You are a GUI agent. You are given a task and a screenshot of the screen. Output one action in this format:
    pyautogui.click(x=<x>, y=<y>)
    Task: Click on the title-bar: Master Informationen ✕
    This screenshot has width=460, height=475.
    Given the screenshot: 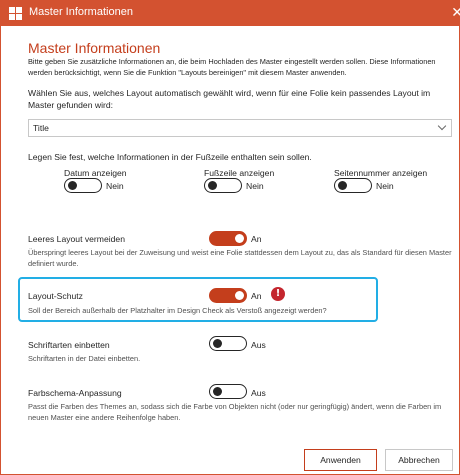 What is the action you would take?
    pyautogui.click(x=230, y=13)
    